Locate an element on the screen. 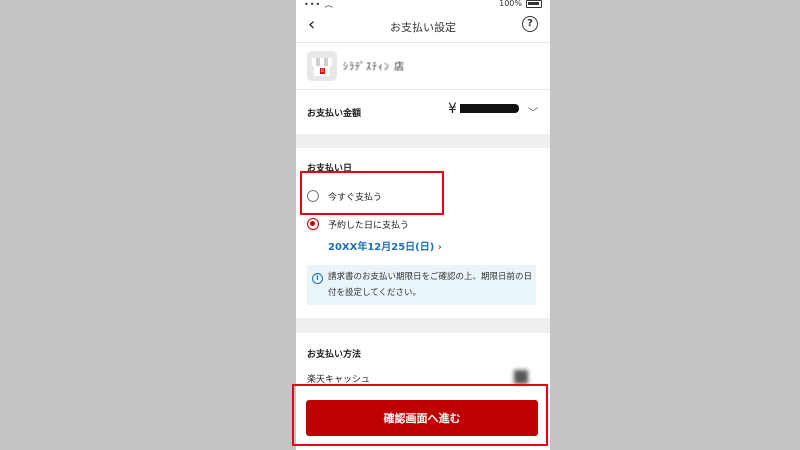  info-icon: i is located at coordinates (317, 278).